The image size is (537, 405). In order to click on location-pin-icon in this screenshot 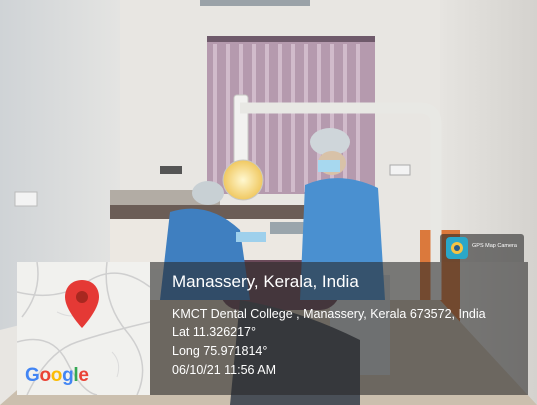, I will do `click(82, 304)`.